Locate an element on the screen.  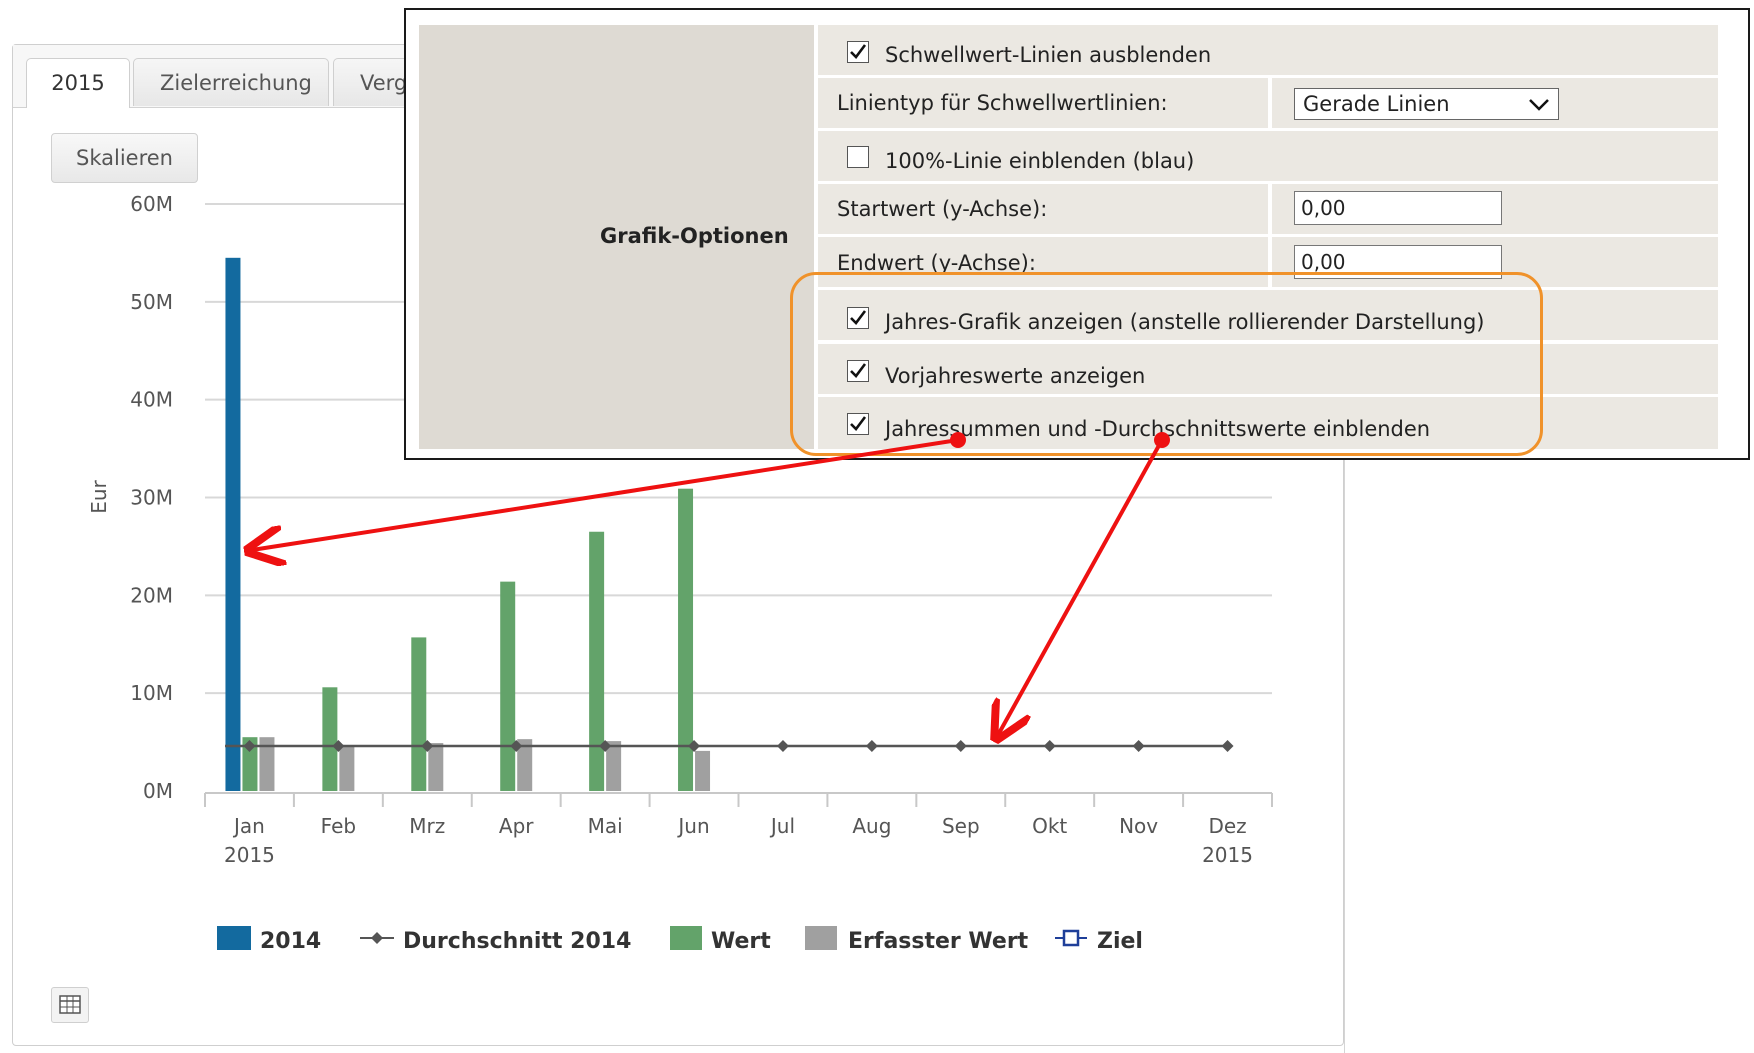
start-value-input: 0,00 is located at coordinates (1398, 208).